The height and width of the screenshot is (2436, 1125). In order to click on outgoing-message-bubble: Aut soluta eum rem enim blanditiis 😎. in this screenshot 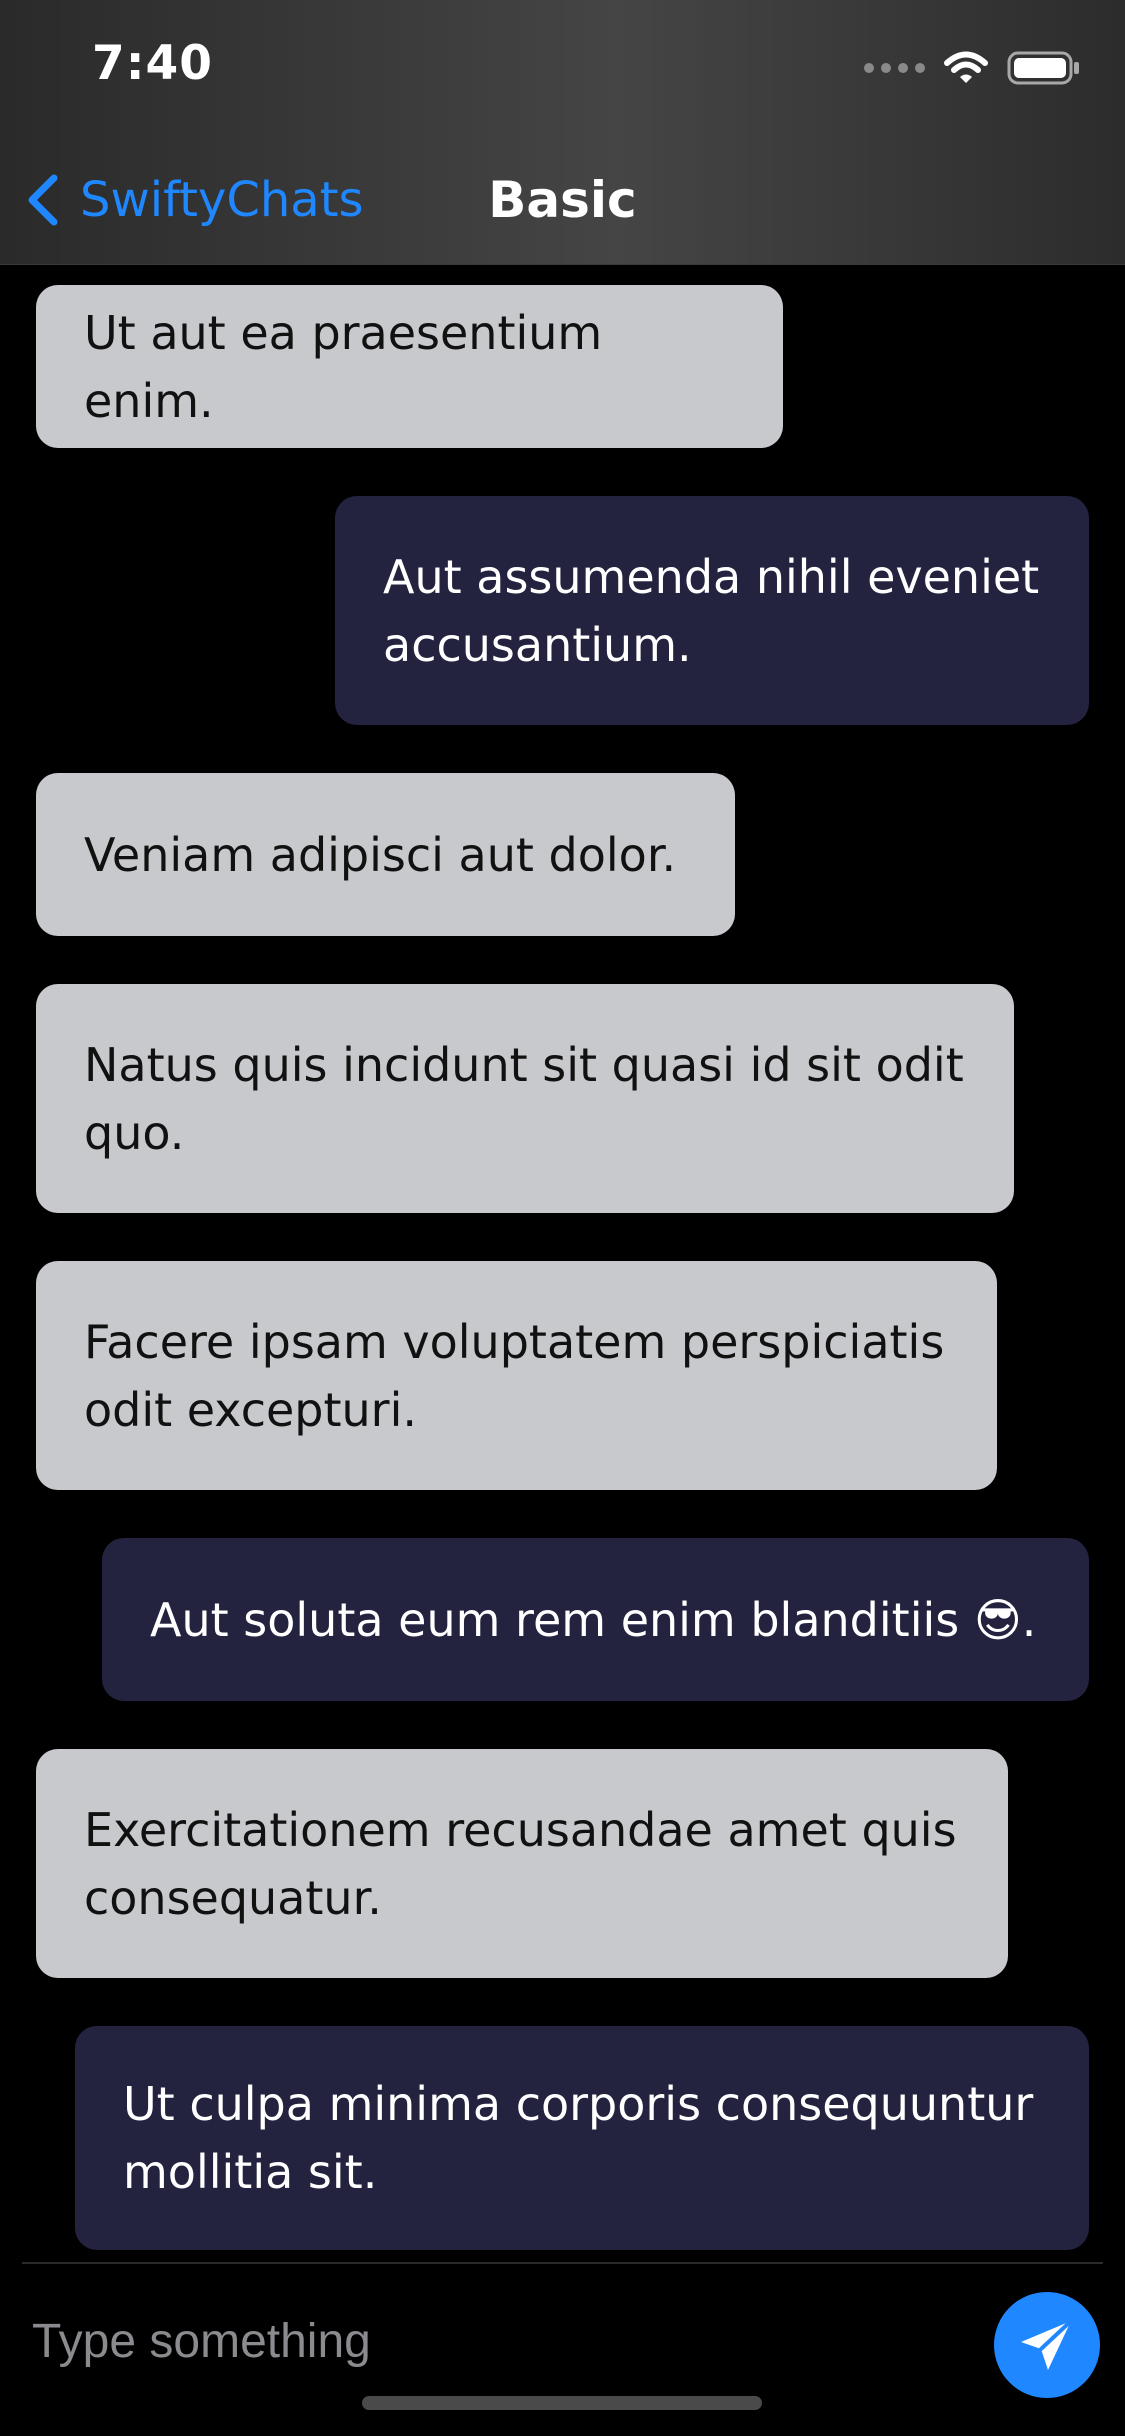, I will do `click(595, 1619)`.